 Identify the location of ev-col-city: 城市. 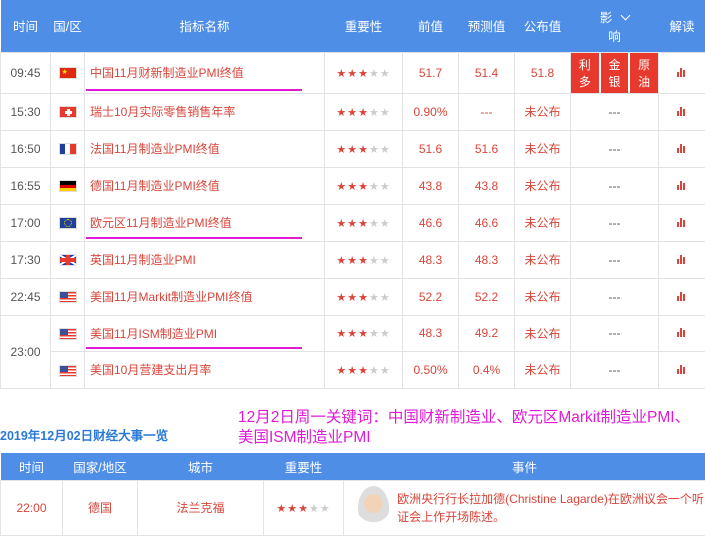
(201, 466).